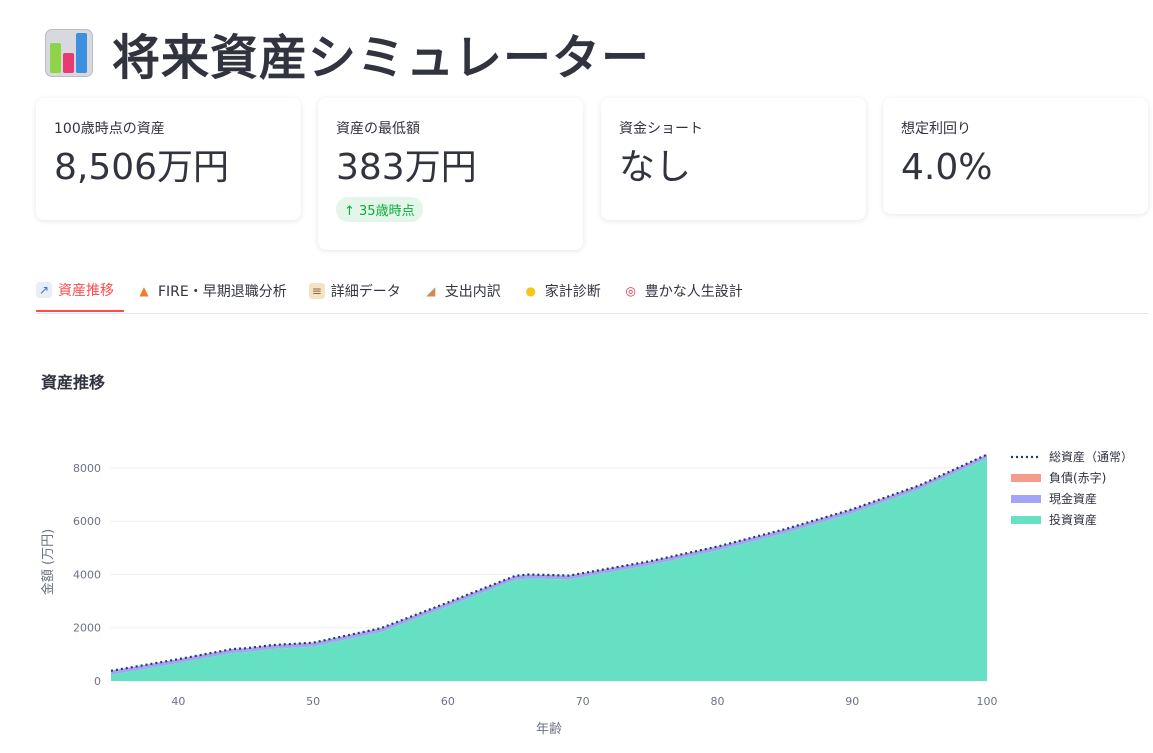  Describe the element at coordinates (572, 292) in the screenshot. I see `tab-label: 家計診断` at that location.